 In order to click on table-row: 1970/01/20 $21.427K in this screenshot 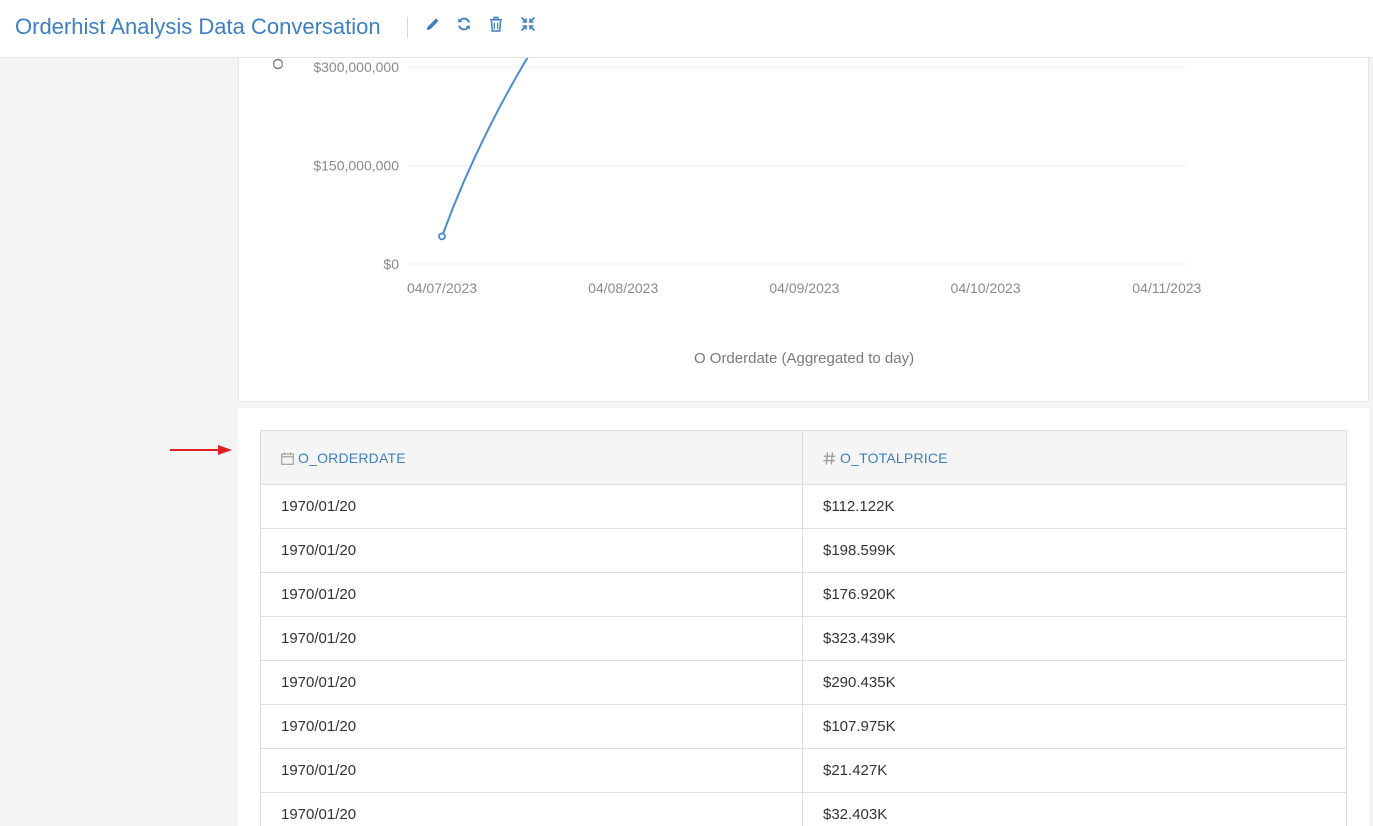, I will do `click(803, 770)`.